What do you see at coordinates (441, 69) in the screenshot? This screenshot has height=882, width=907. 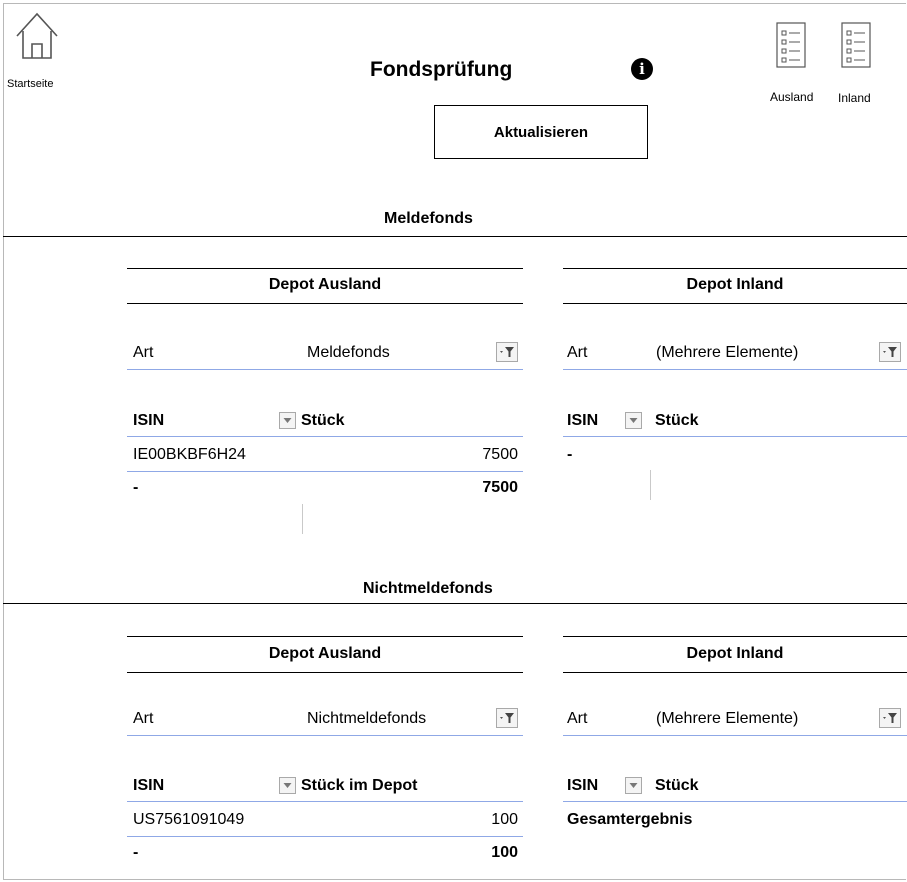 I see `page-title: Fondsprüfung` at bounding box center [441, 69].